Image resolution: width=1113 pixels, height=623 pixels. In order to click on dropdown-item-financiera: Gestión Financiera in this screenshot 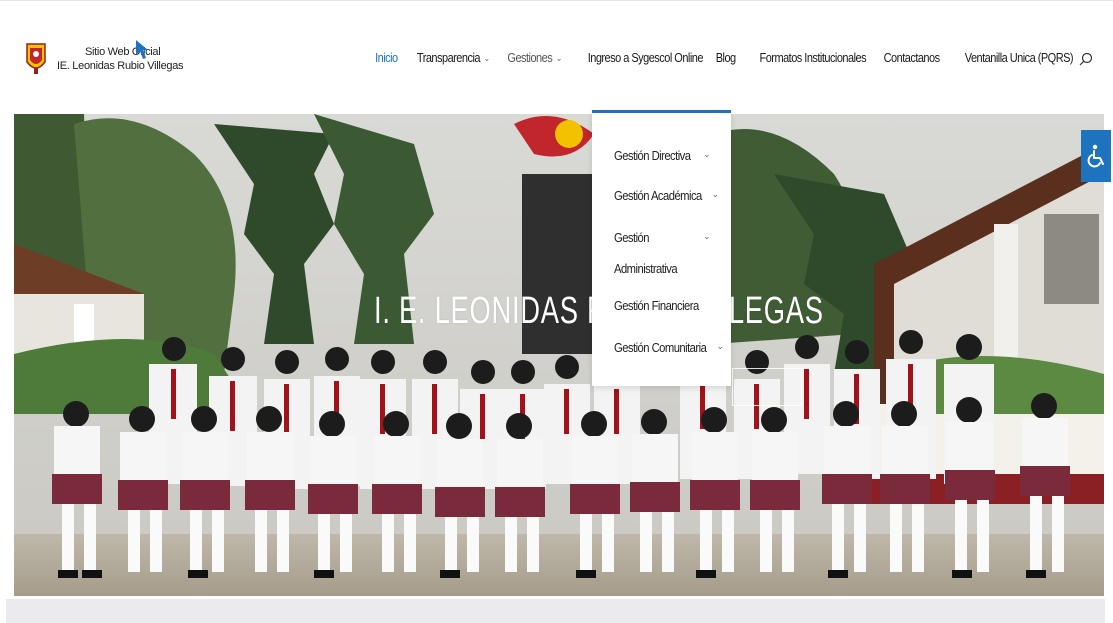, I will do `click(669, 306)`.